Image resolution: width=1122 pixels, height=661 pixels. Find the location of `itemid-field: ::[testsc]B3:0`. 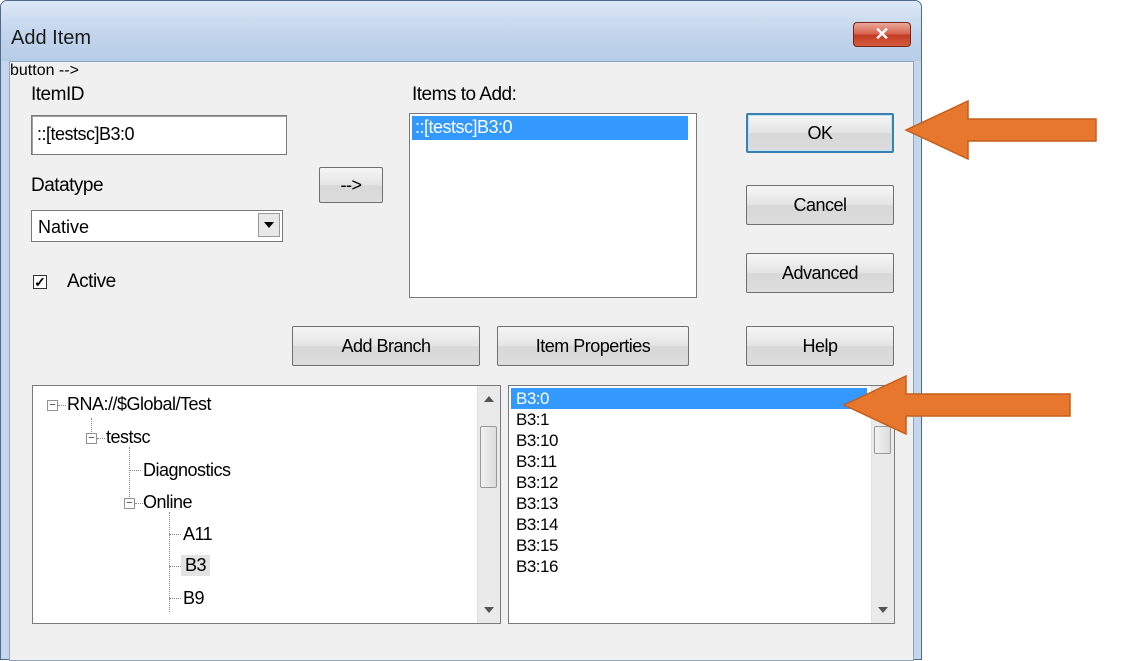

itemid-field: ::[testsc]B3:0 is located at coordinates (159, 135).